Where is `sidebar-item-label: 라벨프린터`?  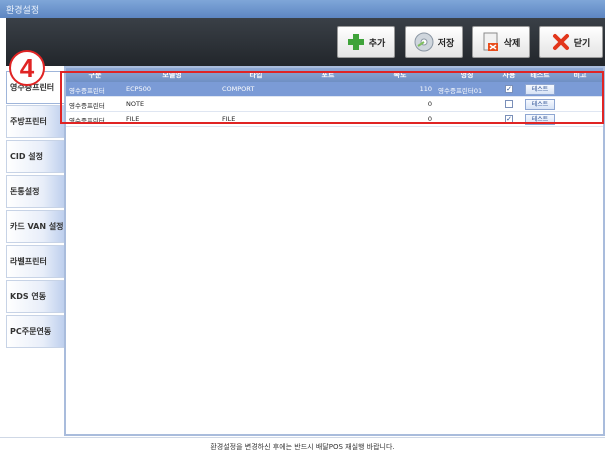 sidebar-item-label: 라벨프린터 is located at coordinates (28, 261).